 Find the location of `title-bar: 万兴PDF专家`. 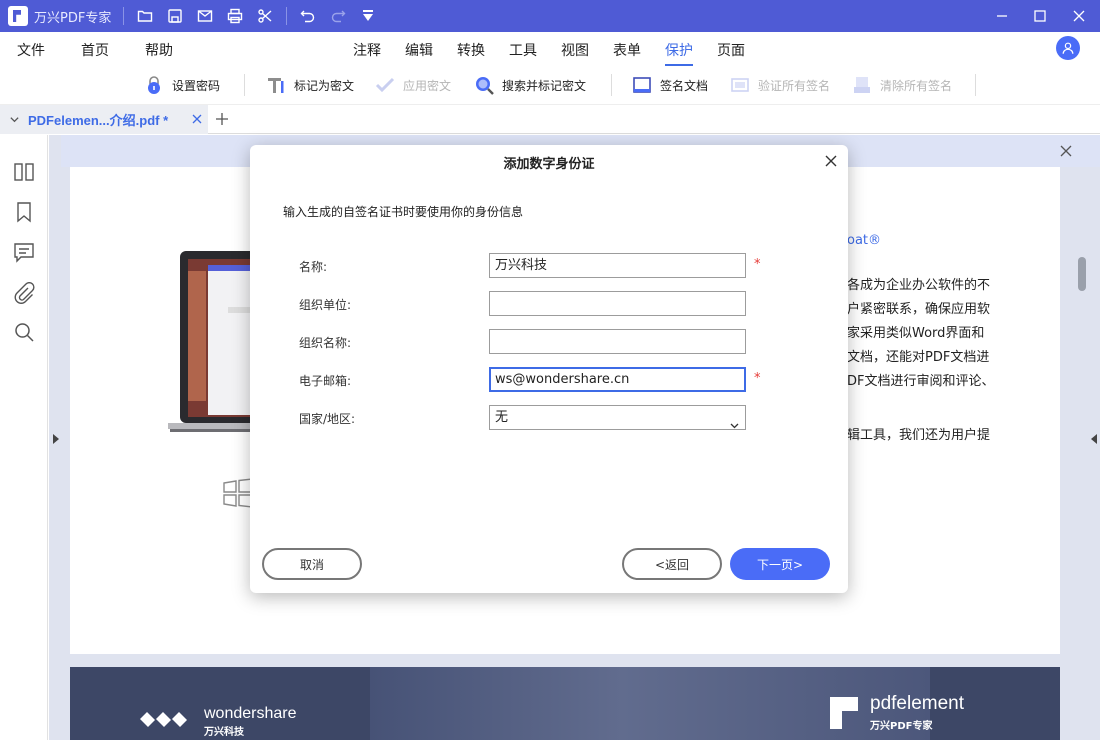

title-bar: 万兴PDF专家 is located at coordinates (550, 16).